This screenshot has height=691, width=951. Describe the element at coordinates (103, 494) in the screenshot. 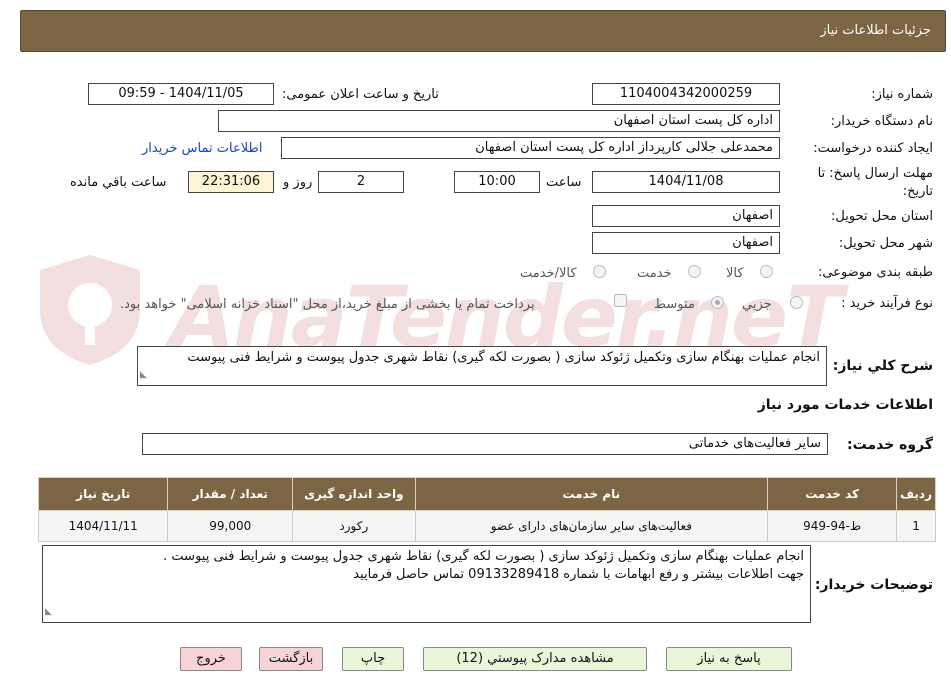

I see `col-need-date: تاریخ نیاز` at that location.